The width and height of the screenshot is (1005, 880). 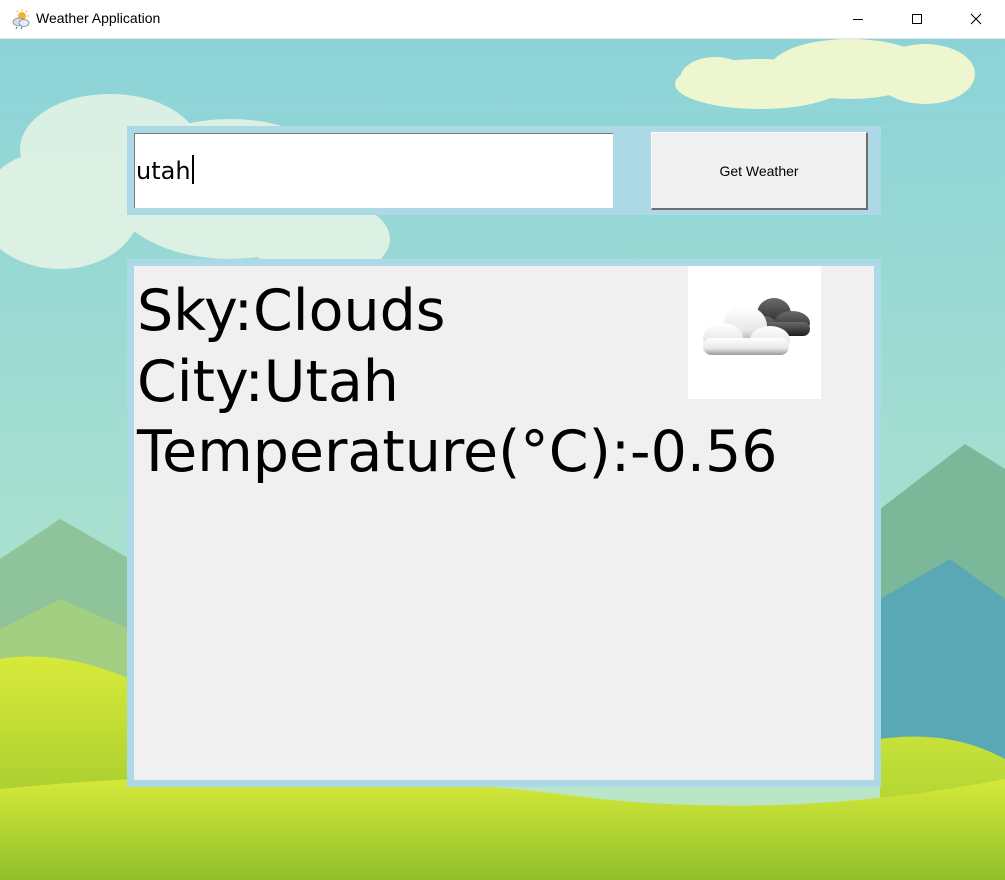 I want to click on maximize-button, so click(x=917, y=19).